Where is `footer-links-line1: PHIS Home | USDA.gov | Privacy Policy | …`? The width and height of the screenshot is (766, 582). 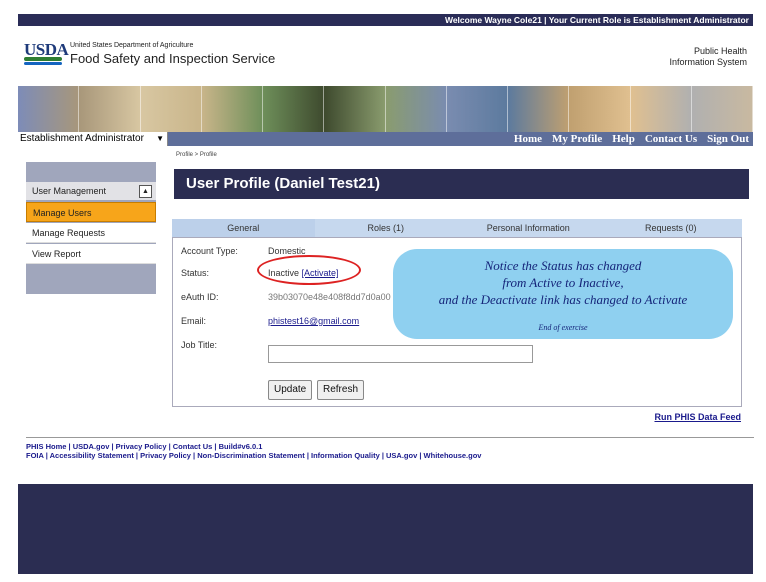 footer-links-line1: PHIS Home | USDA.gov | Privacy Policy | … is located at coordinates (144, 446).